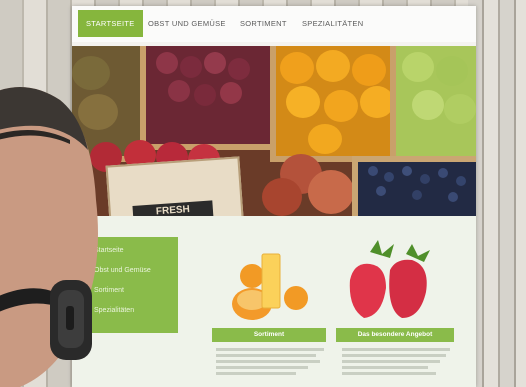  What do you see at coordinates (497, 193) in the screenshot?
I see `wooden-plank-right` at bounding box center [497, 193].